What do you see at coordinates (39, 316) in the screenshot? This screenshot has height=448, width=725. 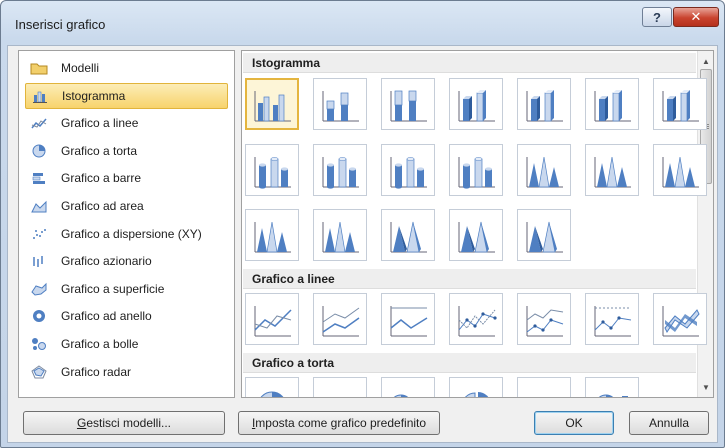 I see `doughnut-chart-icon` at bounding box center [39, 316].